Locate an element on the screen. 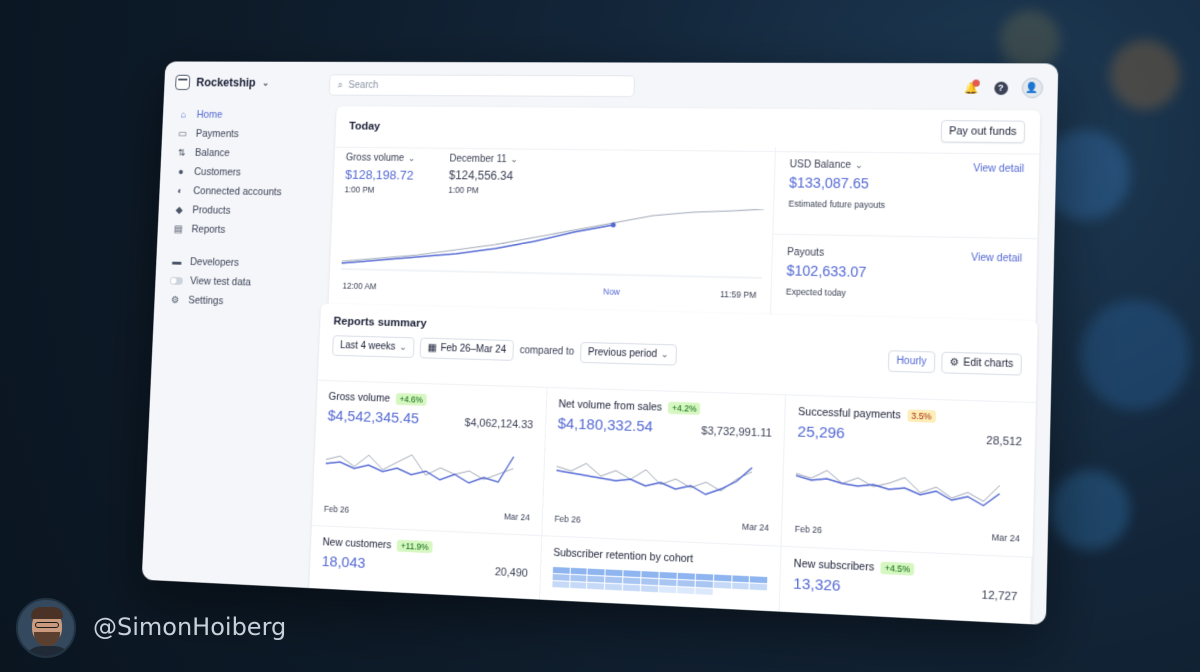  tile-compare-value: 28,512 is located at coordinates (1004, 441).